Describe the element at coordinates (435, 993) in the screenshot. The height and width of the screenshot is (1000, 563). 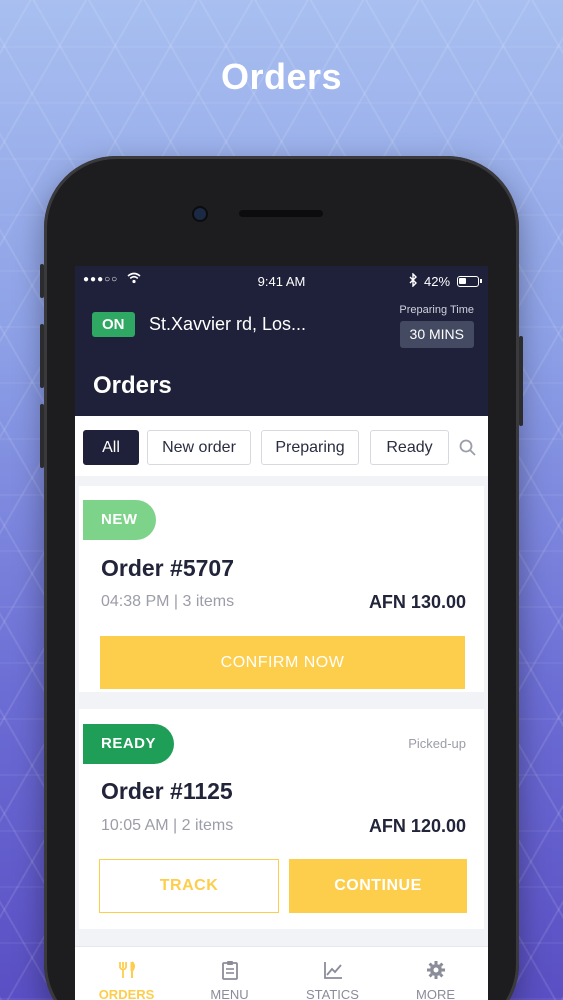
I see `nav-label: MORE` at that location.